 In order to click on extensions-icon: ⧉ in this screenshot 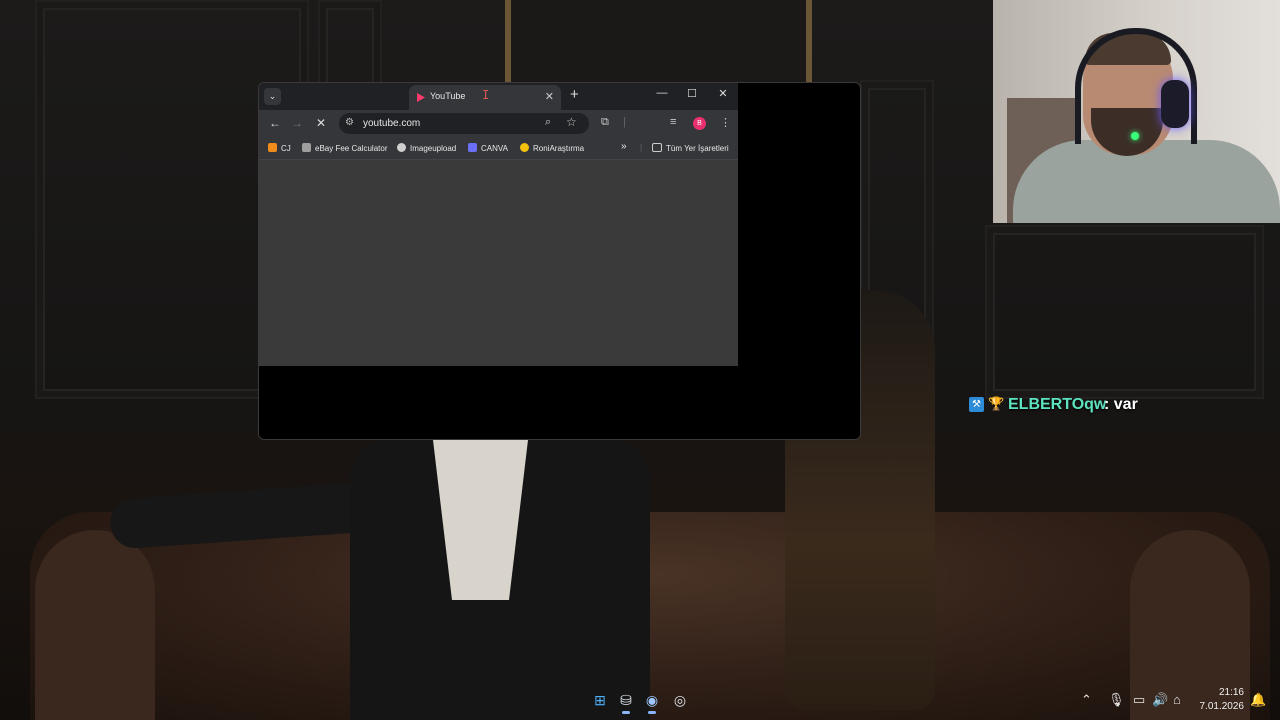, I will do `click(605, 122)`.